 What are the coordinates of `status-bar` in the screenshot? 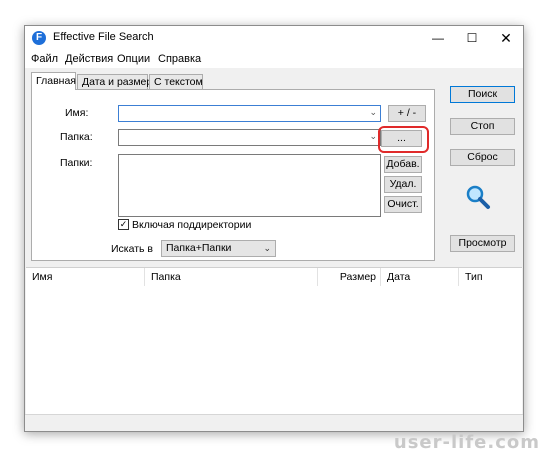 It's located at (274, 422).